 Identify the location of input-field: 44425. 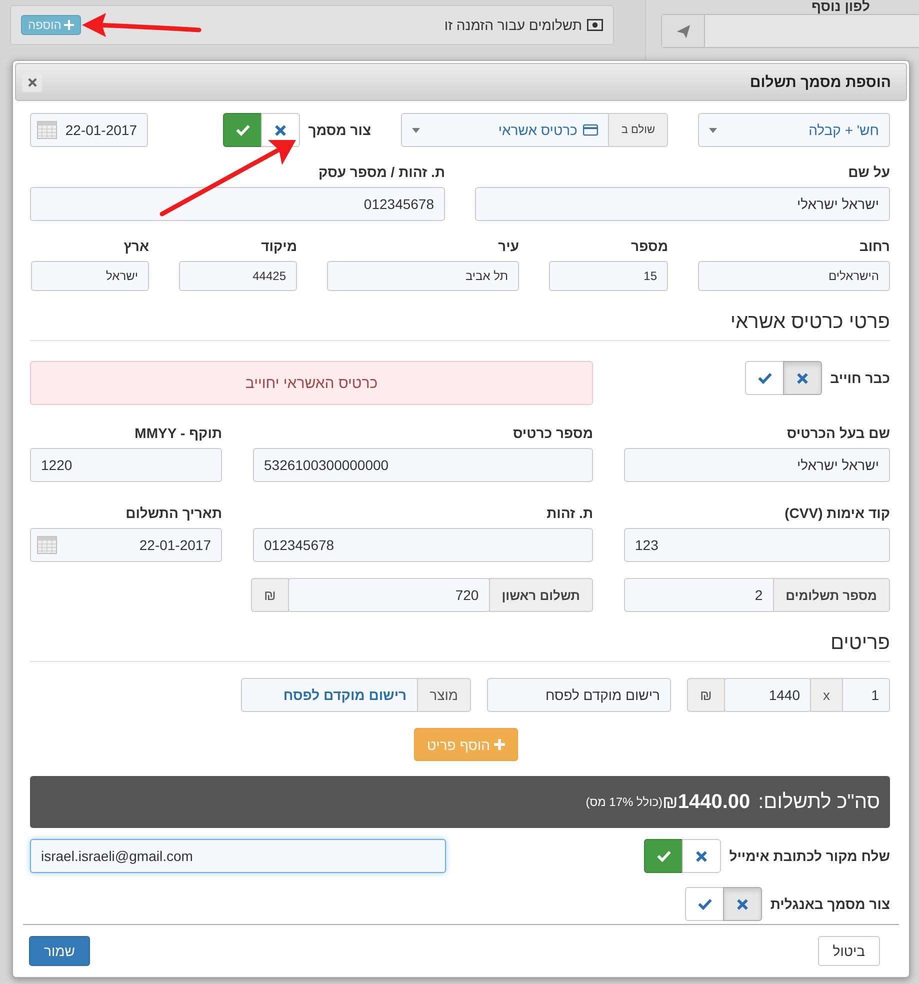
(238, 276).